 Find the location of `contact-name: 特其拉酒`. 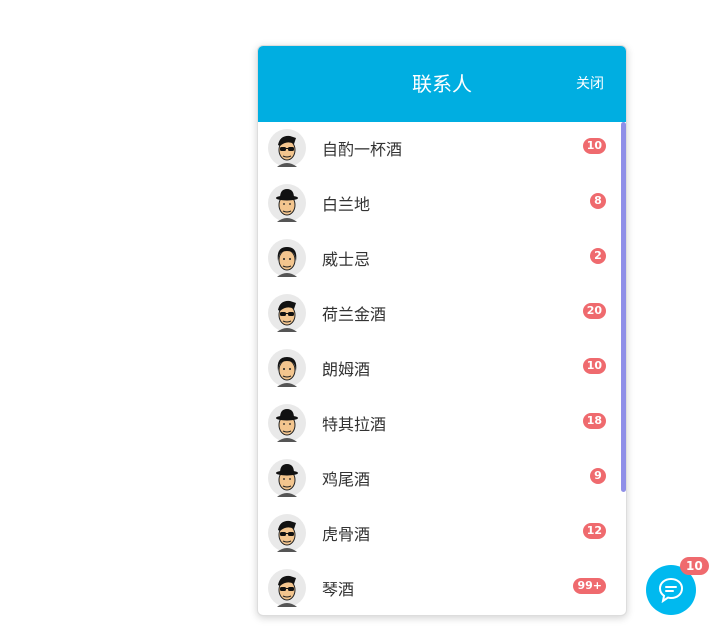

contact-name: 特其拉酒 is located at coordinates (354, 424).